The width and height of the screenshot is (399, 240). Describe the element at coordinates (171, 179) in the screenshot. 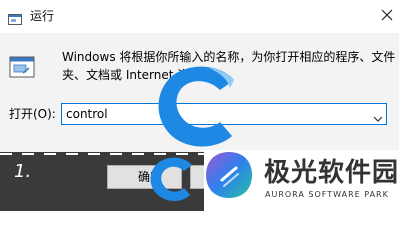

I see `brand-c-logo-small` at that location.